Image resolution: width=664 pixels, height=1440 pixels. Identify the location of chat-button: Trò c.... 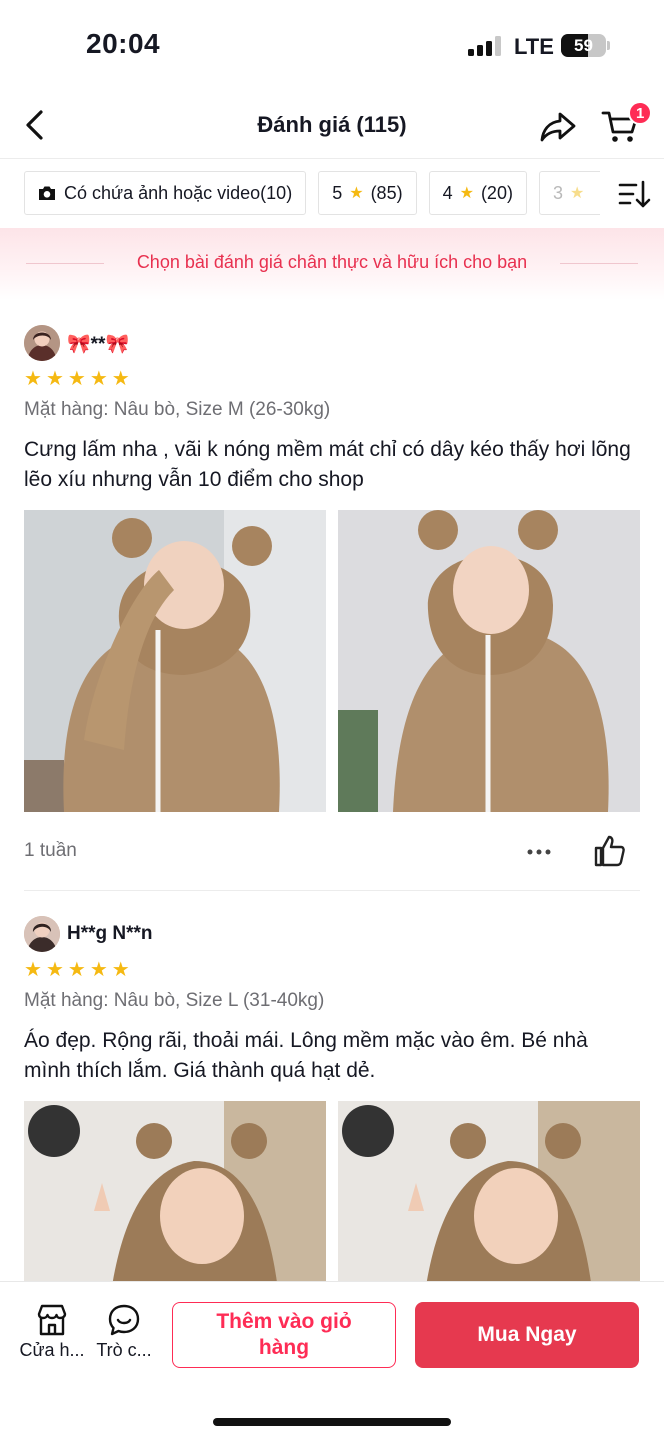
(124, 1331).